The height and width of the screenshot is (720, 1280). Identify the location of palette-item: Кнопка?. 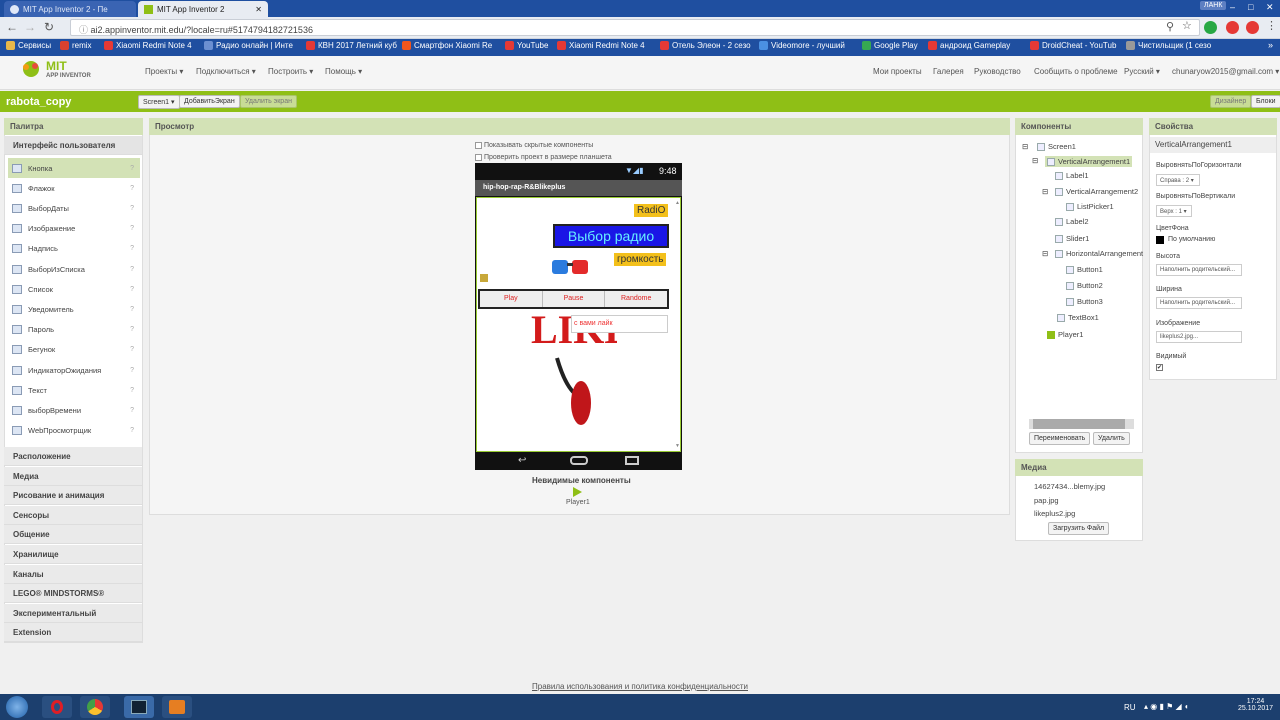
(74, 168).